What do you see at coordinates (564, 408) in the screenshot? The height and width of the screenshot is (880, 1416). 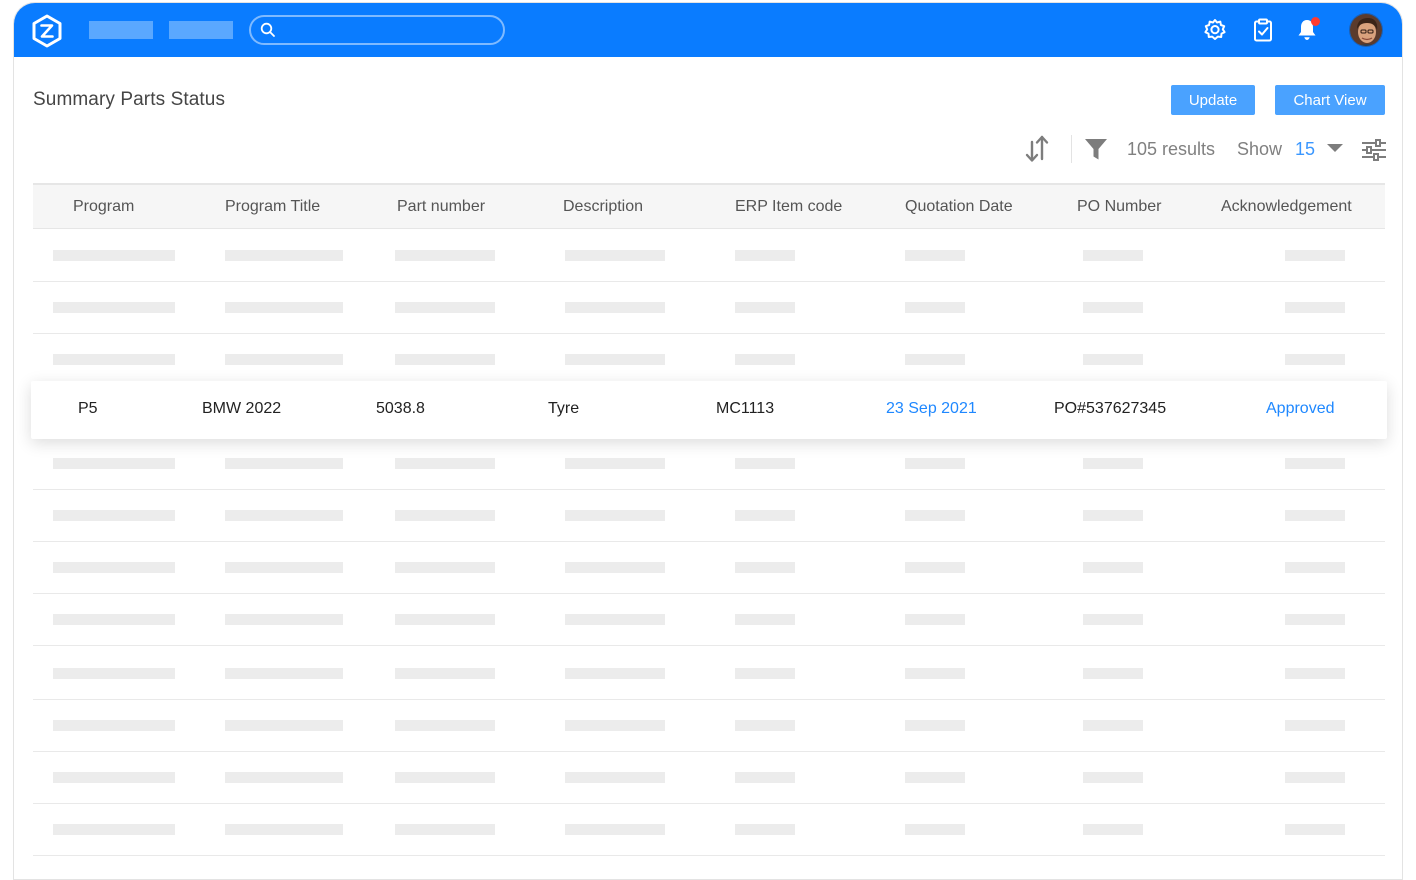 I see `cell-description: Tyre` at bounding box center [564, 408].